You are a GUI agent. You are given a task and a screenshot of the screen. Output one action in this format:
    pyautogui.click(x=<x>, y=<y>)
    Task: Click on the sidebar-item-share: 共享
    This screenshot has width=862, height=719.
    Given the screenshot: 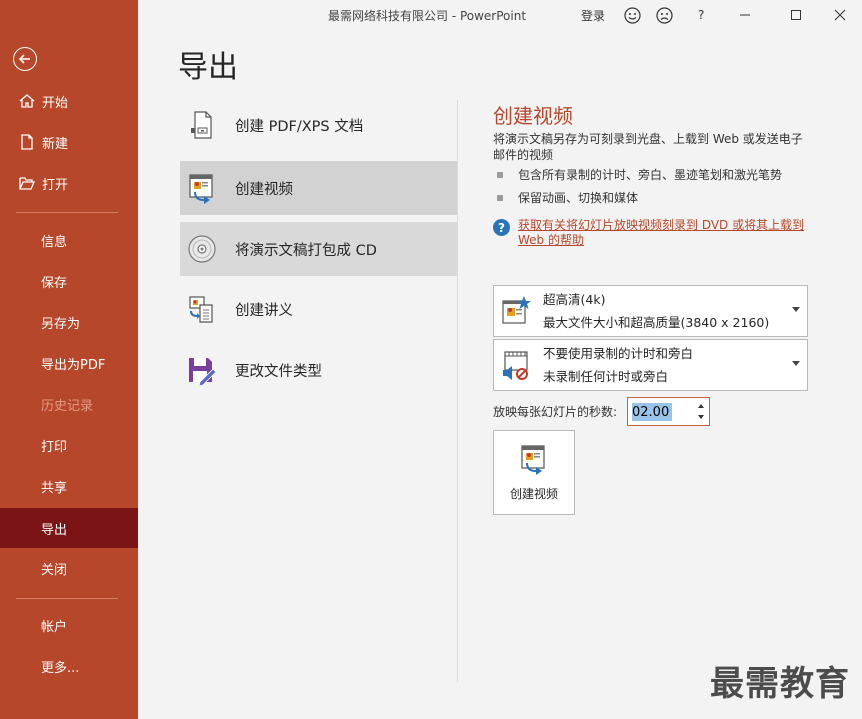 What is the action you would take?
    pyautogui.click(x=69, y=486)
    